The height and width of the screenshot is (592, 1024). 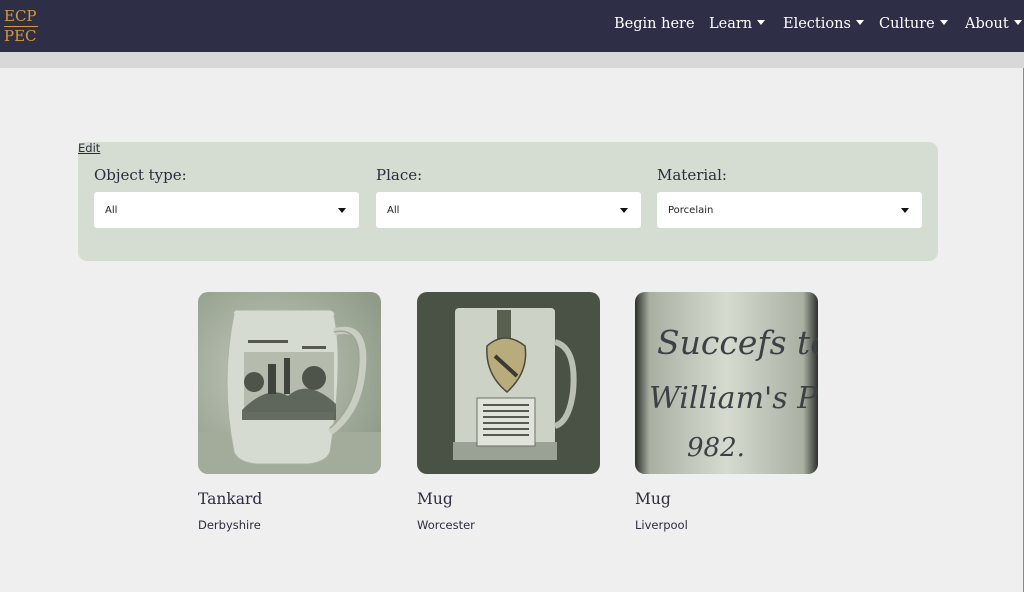 I want to click on nav-culture: Culture, so click(x=913, y=27).